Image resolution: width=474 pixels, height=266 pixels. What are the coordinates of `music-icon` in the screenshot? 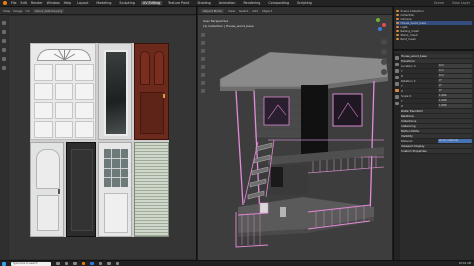 It's located at (117, 263).